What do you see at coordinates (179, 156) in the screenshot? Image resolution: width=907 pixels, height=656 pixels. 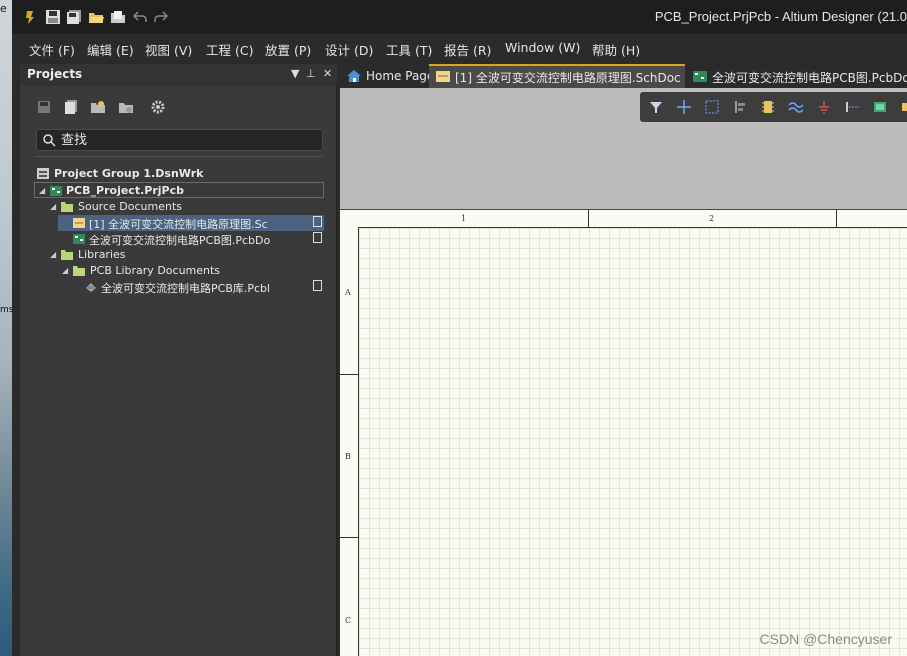 I see `divider` at bounding box center [179, 156].